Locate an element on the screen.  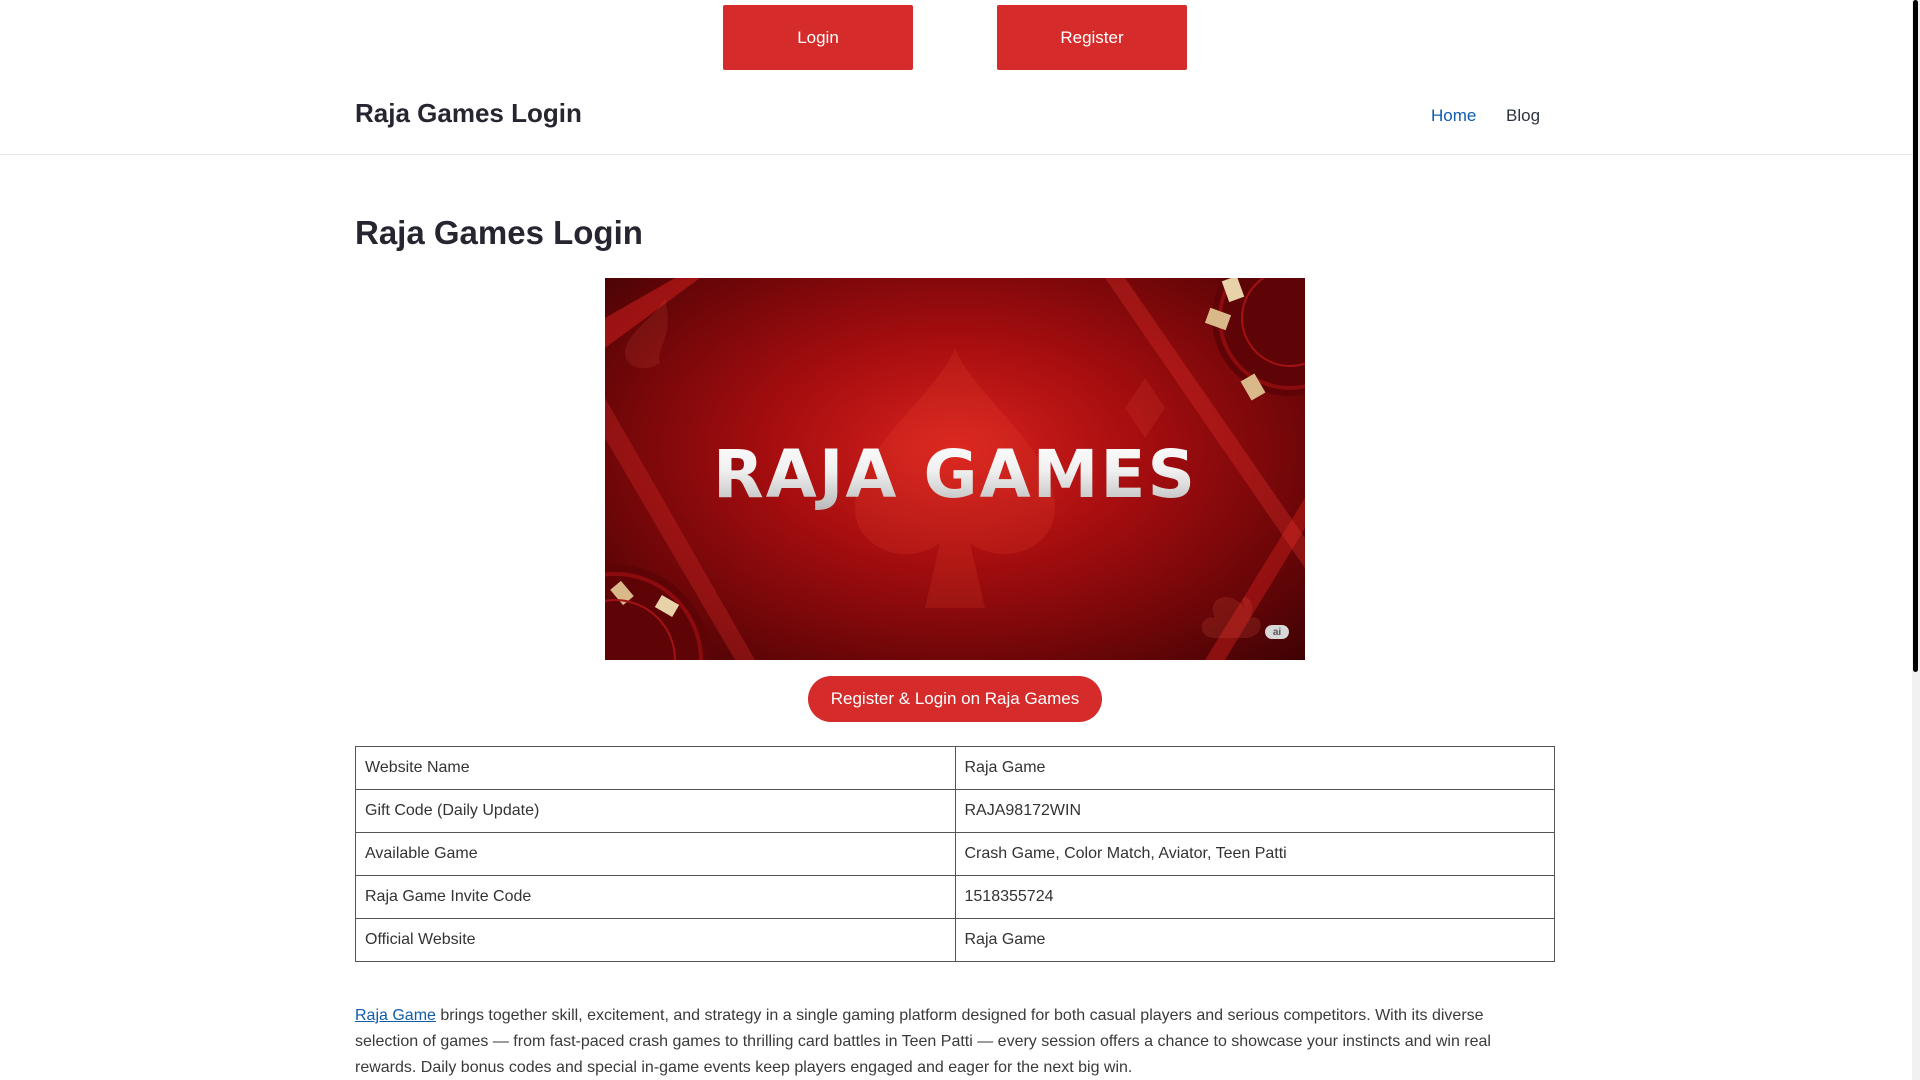
table-row: Official Website Raja Game is located at coordinates (955, 940).